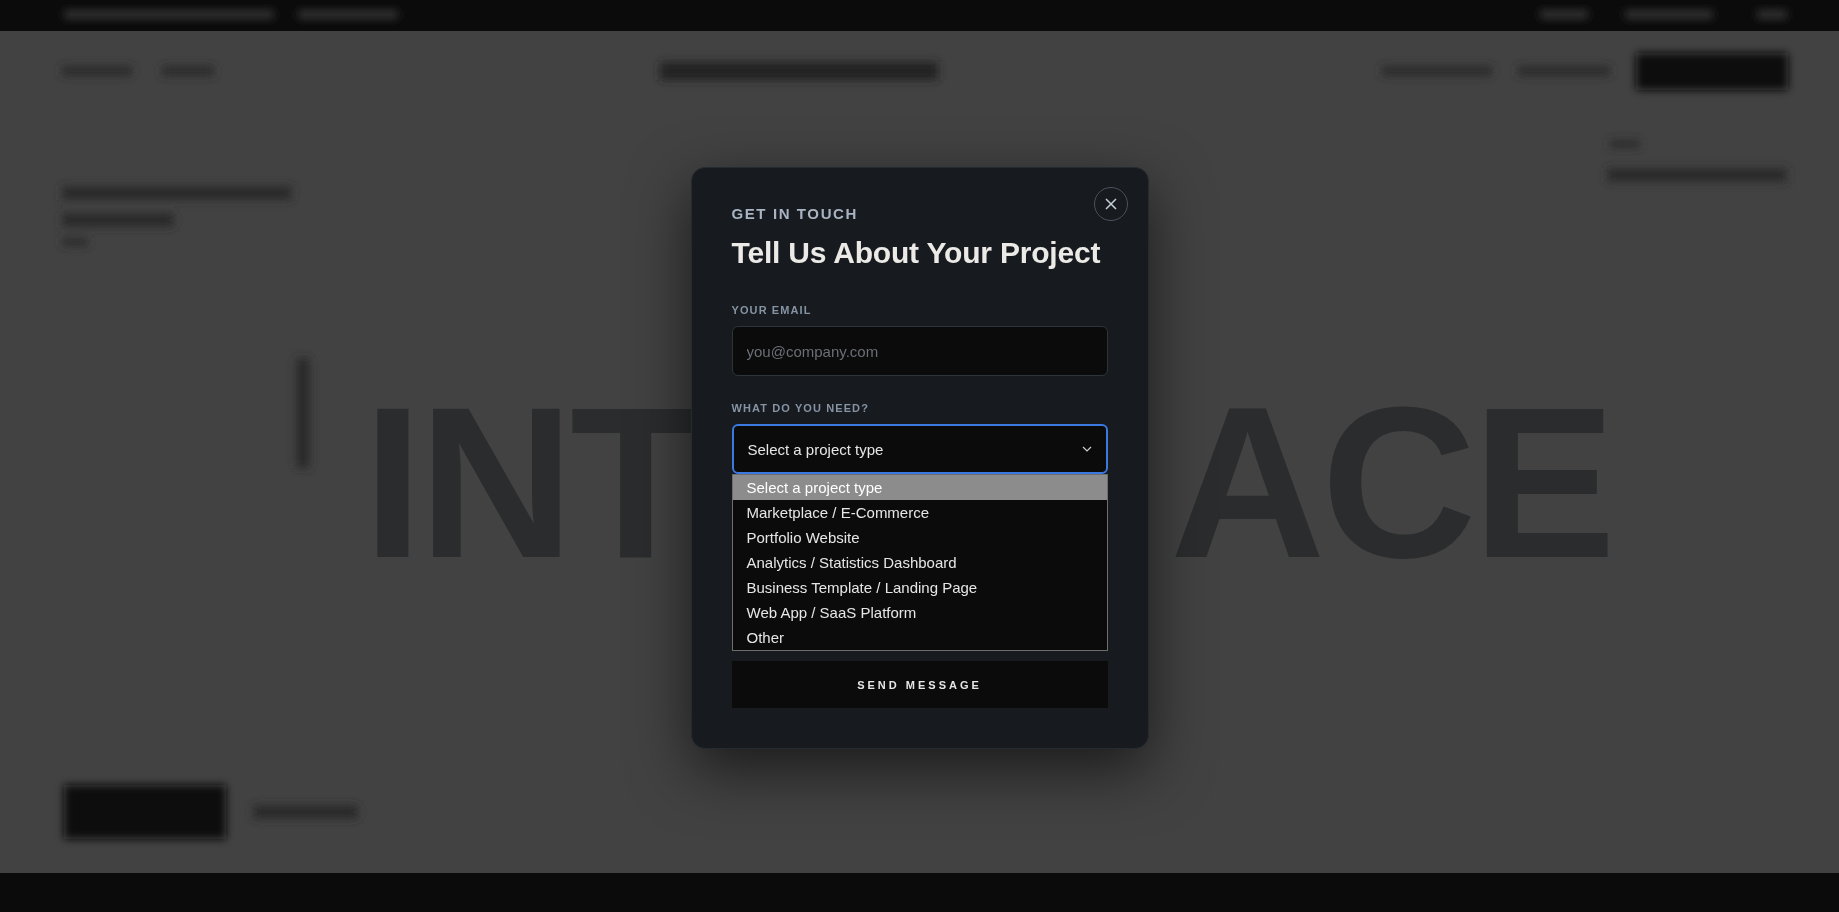 The width and height of the screenshot is (1839, 912). What do you see at coordinates (1110, 204) in the screenshot?
I see `close-icon` at bounding box center [1110, 204].